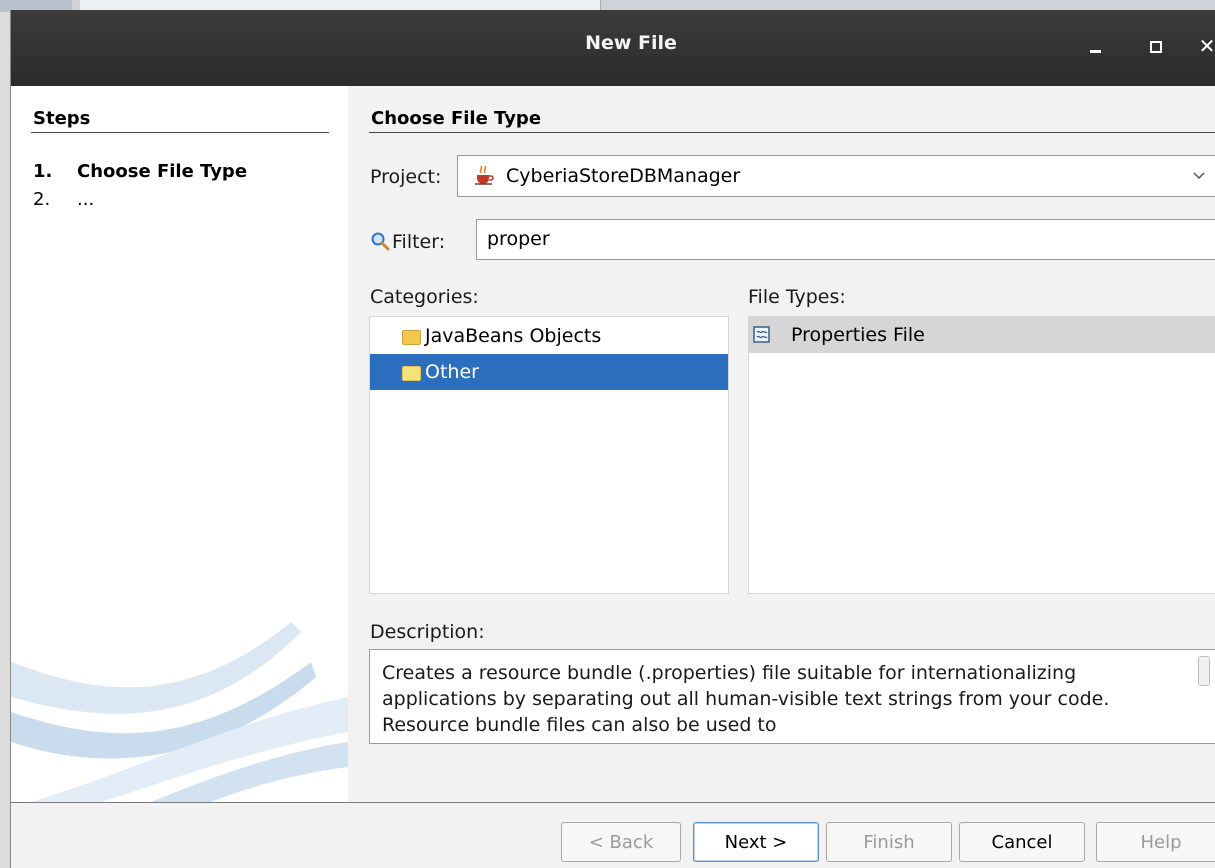 The image size is (1215, 868). What do you see at coordinates (140, 171) in the screenshot?
I see `step-1: 1. Choose File Type` at bounding box center [140, 171].